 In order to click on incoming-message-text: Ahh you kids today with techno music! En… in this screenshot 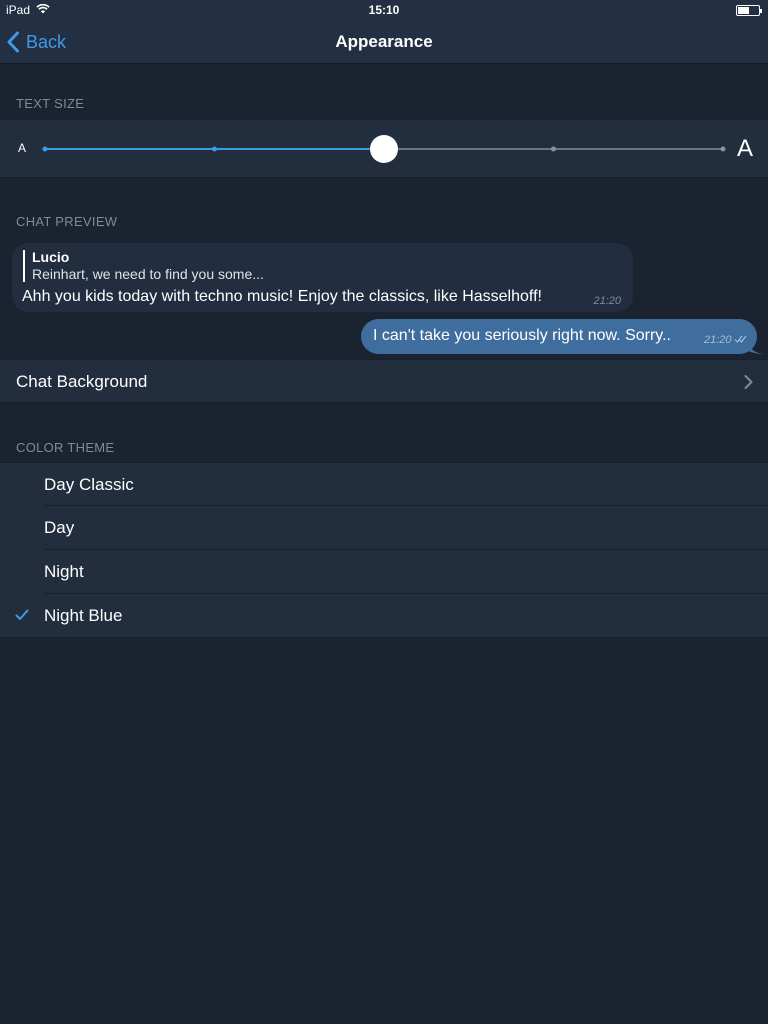, I will do `click(282, 296)`.